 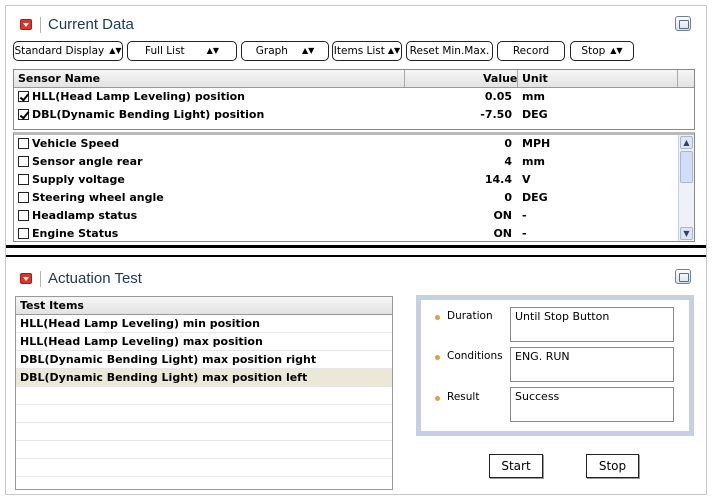 I want to click on result-row: Result, so click(x=472, y=397).